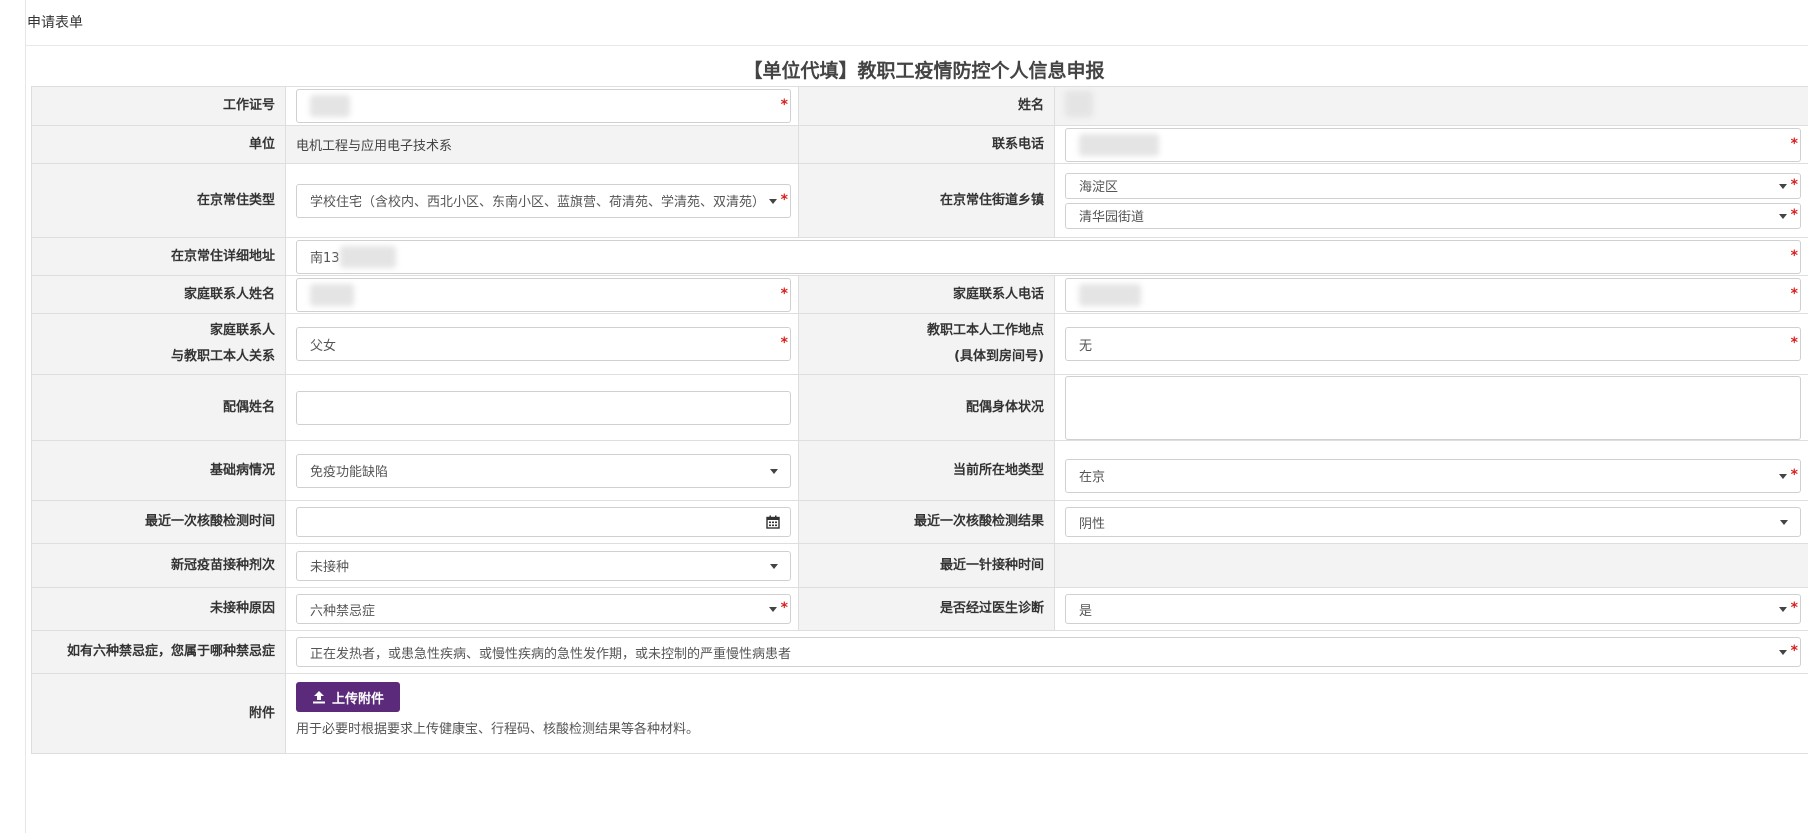 This screenshot has height=833, width=1808. I want to click on not-vaccinated-reason-label: 未接种原因, so click(158, 609).